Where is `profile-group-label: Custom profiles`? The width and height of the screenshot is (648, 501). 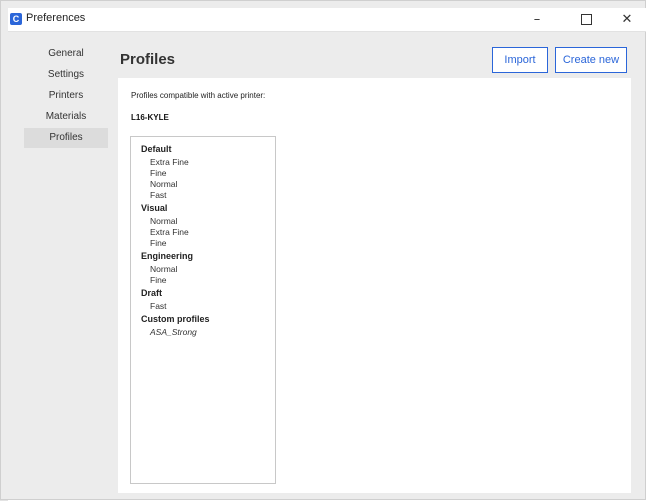
profile-group-label: Custom profiles is located at coordinates (175, 319).